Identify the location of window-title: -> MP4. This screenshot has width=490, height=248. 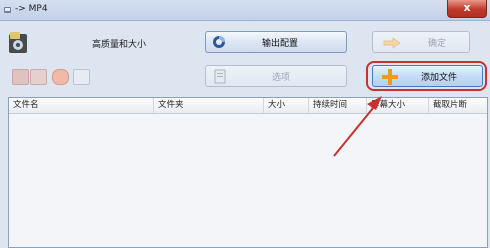
(31, 9).